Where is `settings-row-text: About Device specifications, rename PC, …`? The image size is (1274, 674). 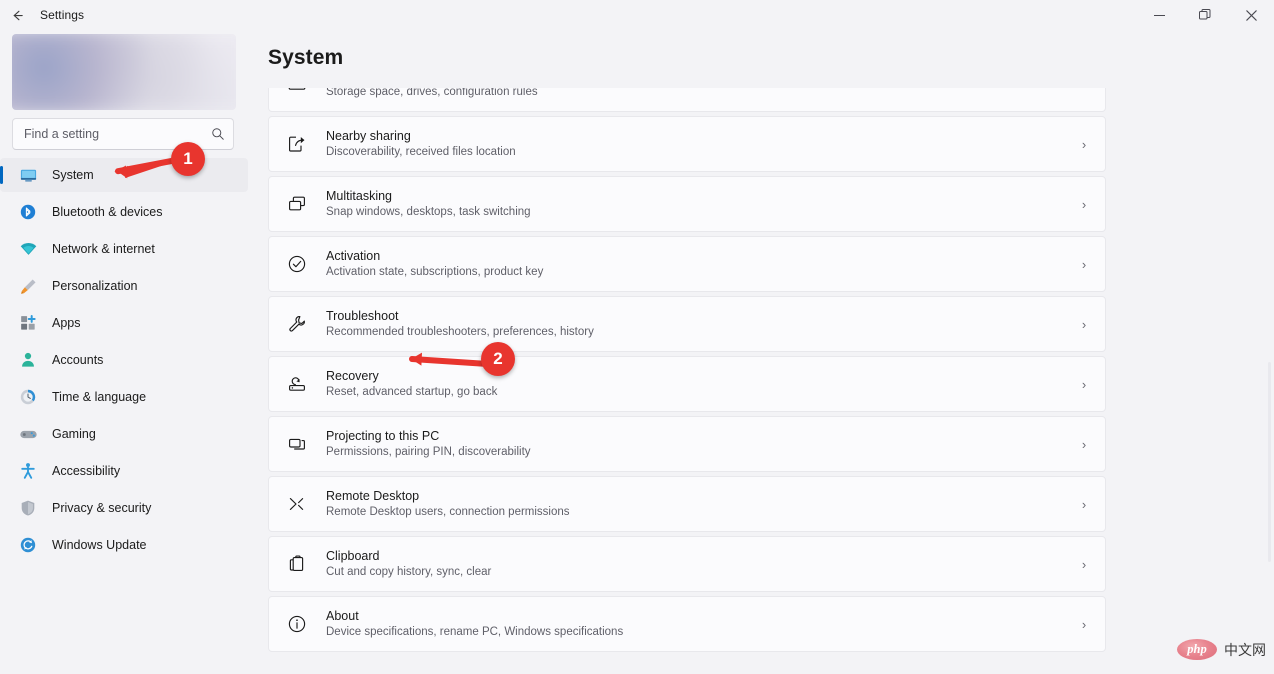
settings-row-text: About Device specifications, rename PC, … is located at coordinates (701, 624).